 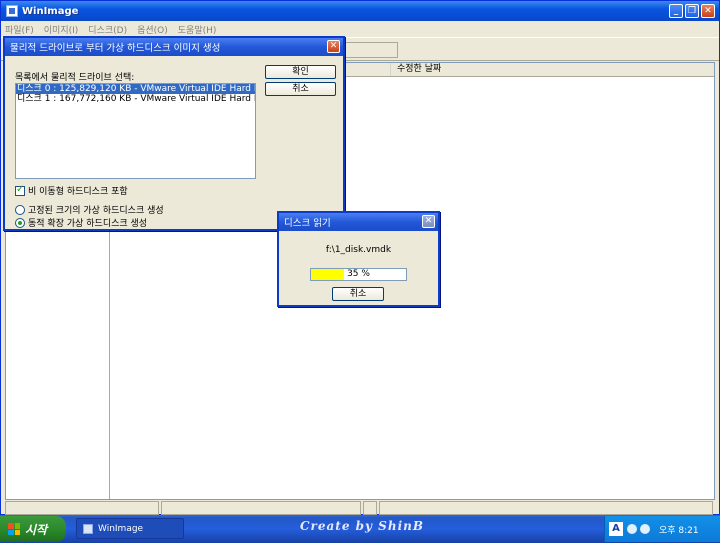 What do you see at coordinates (676, 11) in the screenshot?
I see `minimize-button: _` at bounding box center [676, 11].